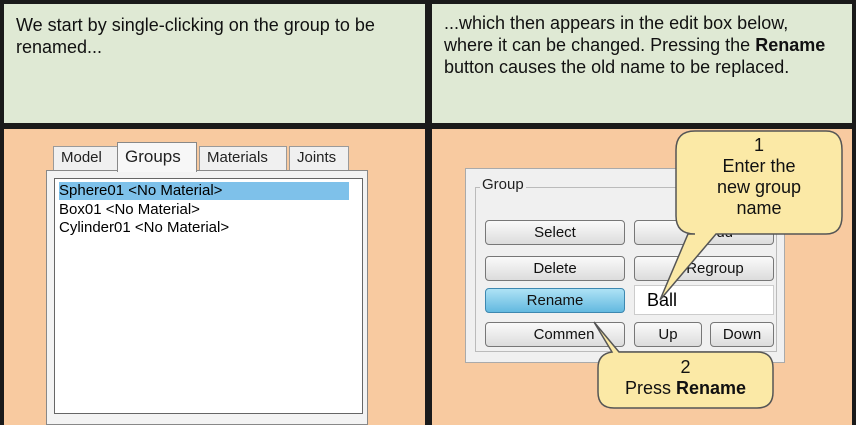 This screenshot has height=425, width=856. Describe the element at coordinates (555, 334) in the screenshot. I see `comment-button: Commen` at that location.